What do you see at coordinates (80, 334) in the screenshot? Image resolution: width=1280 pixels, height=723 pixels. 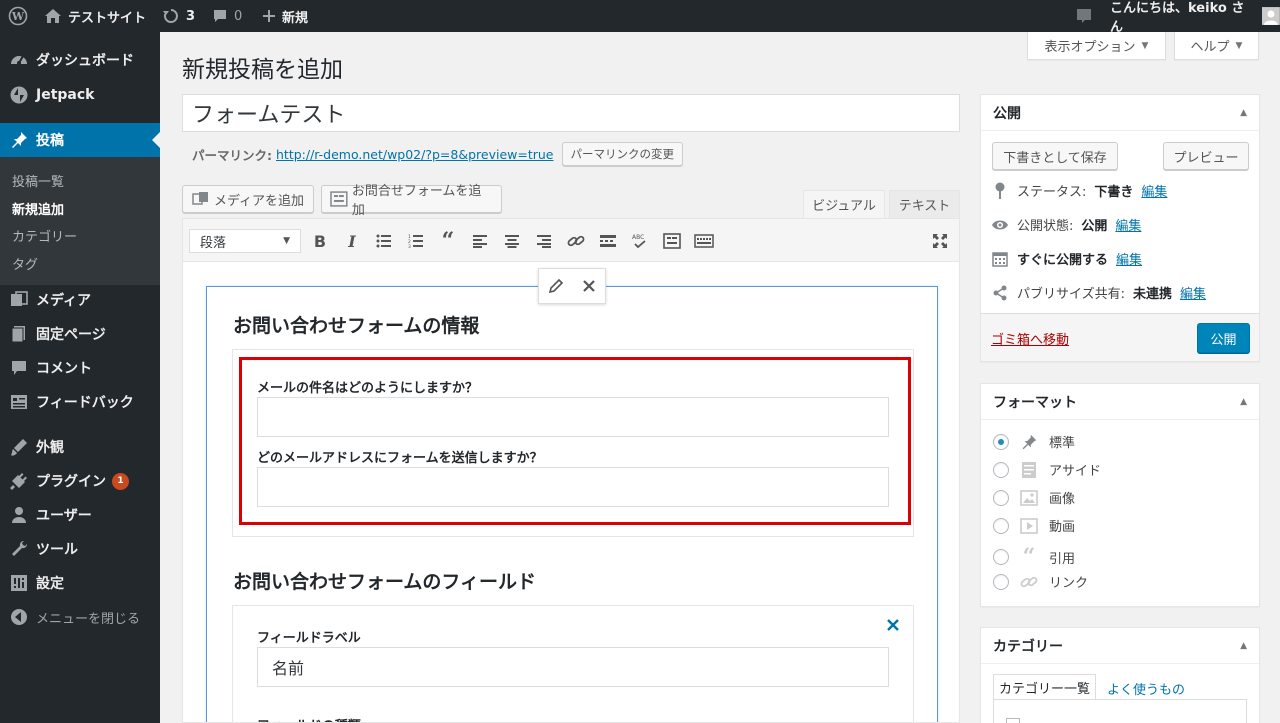 I see `menu-pages: 固定ページ` at bounding box center [80, 334].